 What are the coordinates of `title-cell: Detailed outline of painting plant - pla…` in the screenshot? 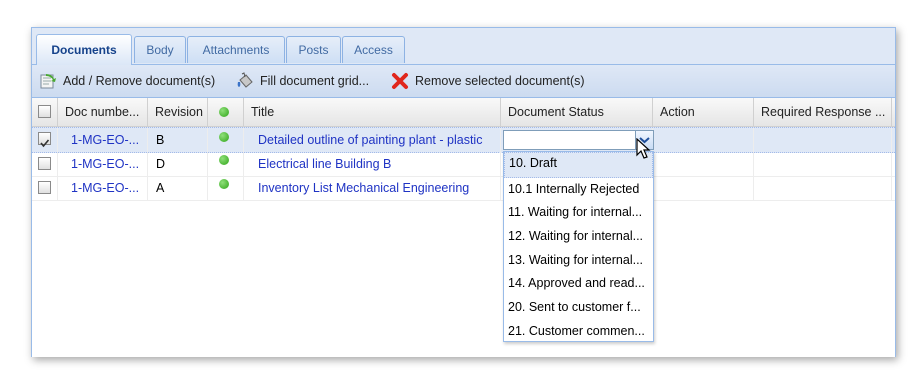 It's located at (372, 140).